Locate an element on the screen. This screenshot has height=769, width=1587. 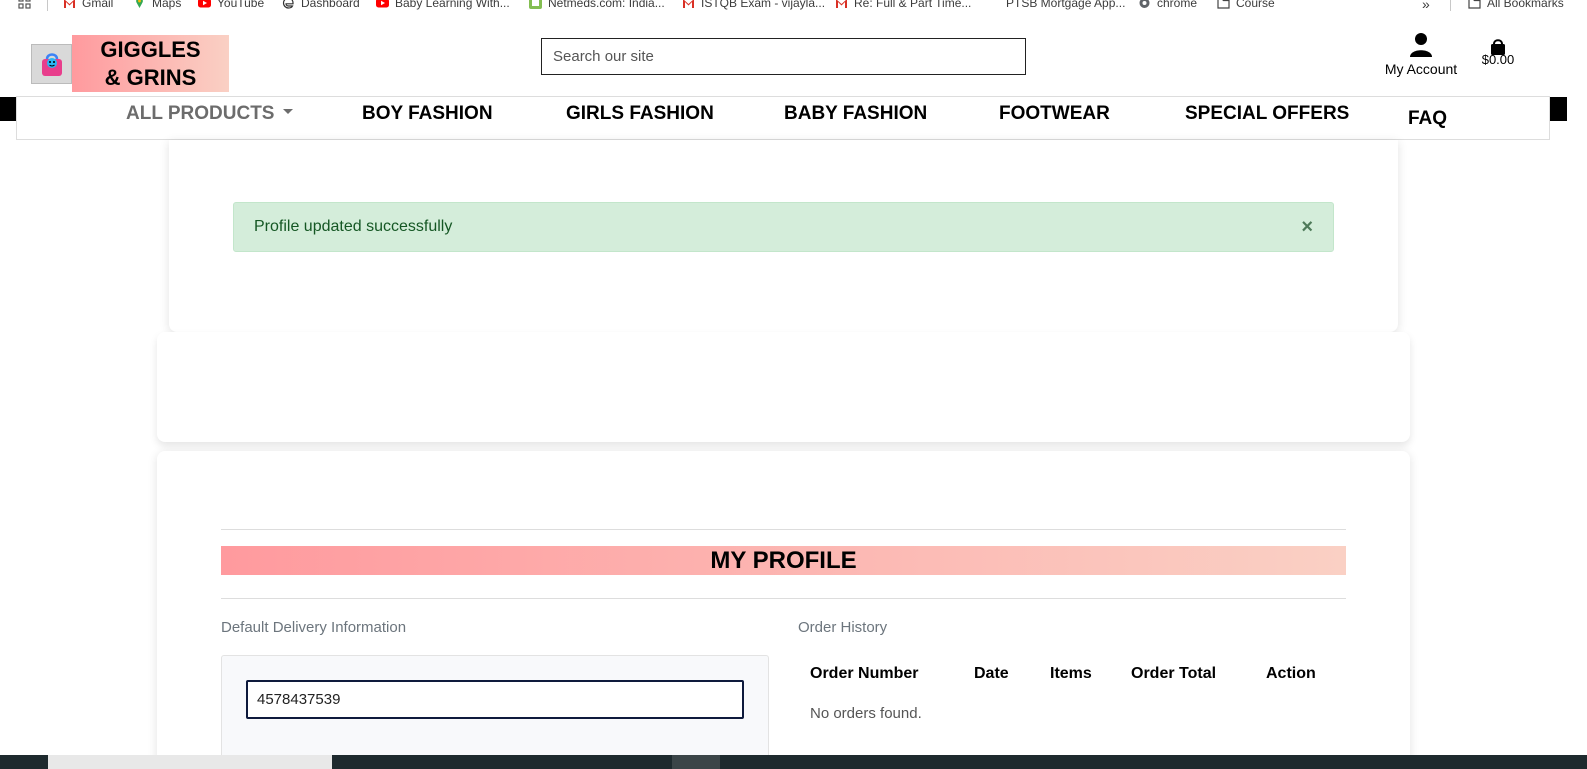
maps-icon is located at coordinates (139, 4).